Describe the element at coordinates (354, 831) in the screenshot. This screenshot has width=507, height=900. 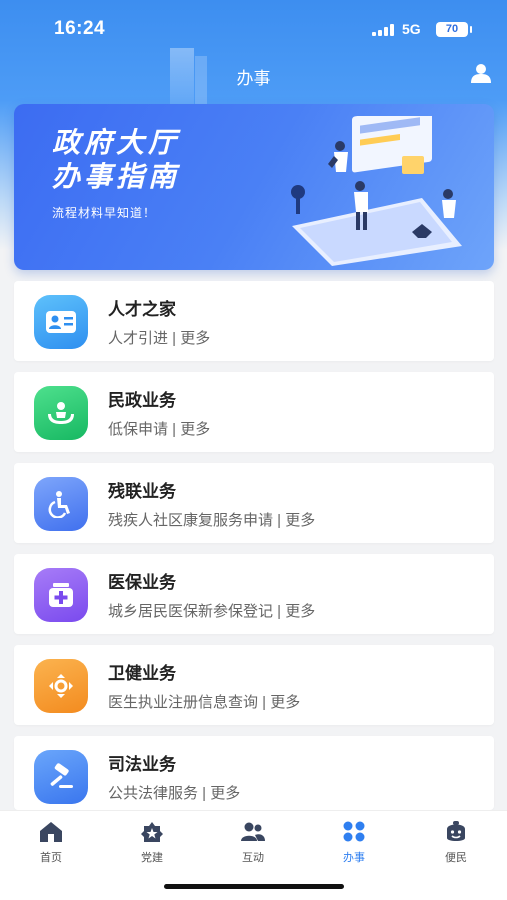
I see `grid-icon` at that location.